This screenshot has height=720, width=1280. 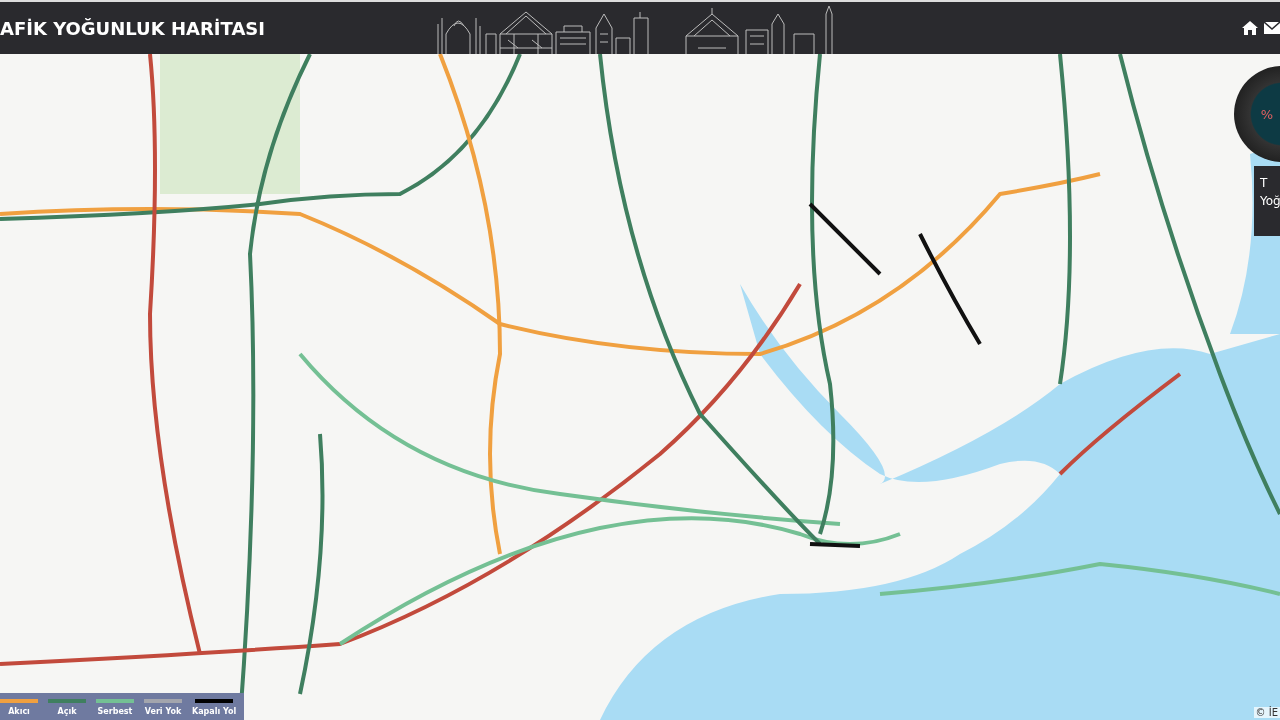 What do you see at coordinates (1270, 201) in the screenshot?
I see `gauge-panel-text: Yoğ` at bounding box center [1270, 201].